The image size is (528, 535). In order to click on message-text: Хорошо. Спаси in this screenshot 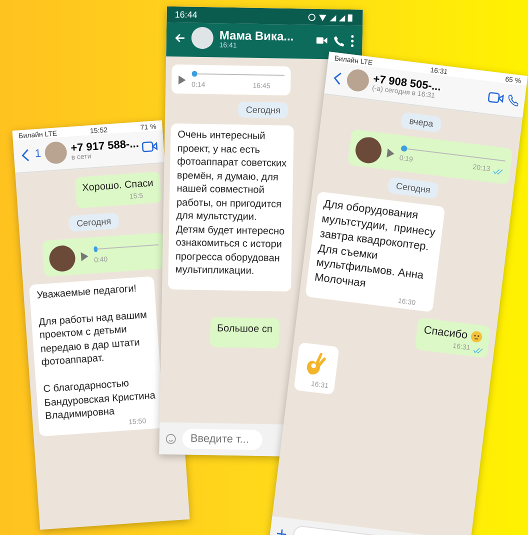, I will do `click(118, 185)`.